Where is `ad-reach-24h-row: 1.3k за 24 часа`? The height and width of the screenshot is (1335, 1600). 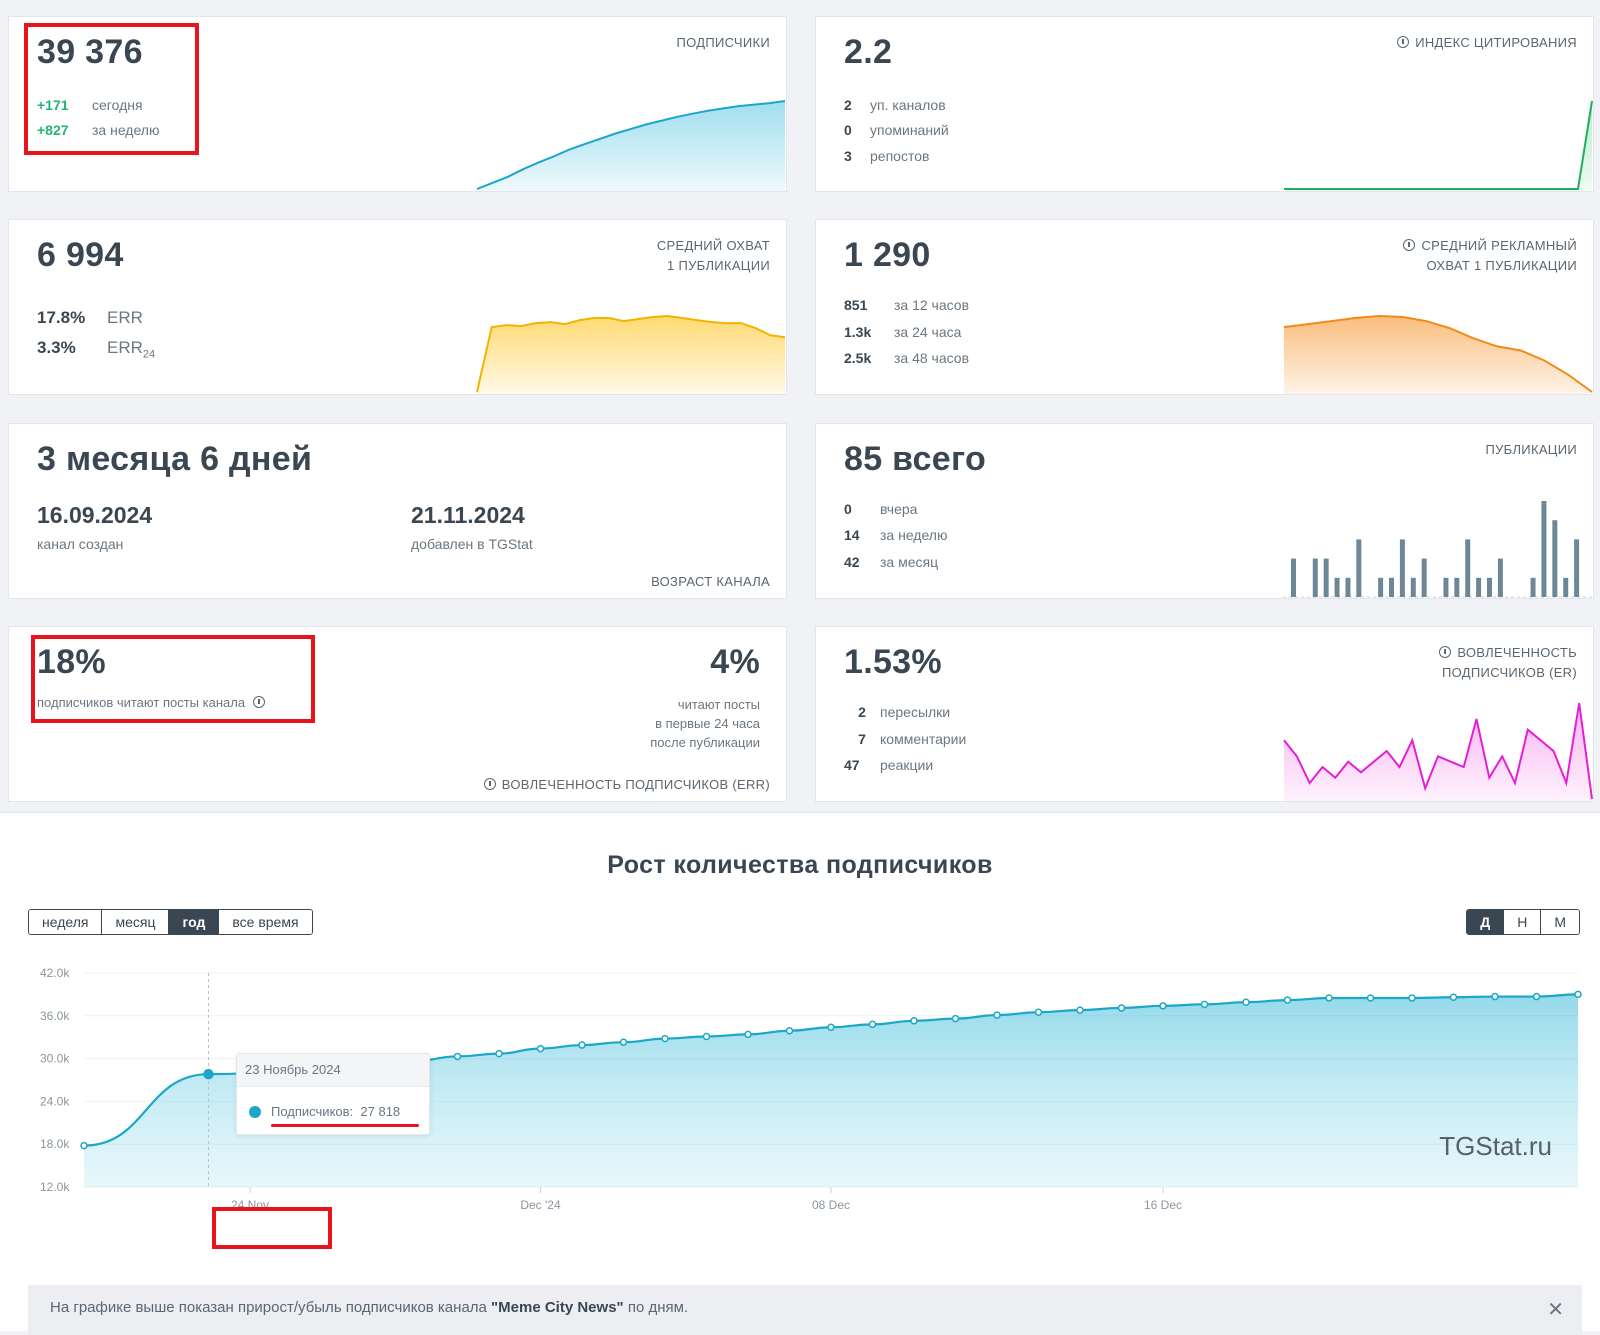 ad-reach-24h-row: 1.3k за 24 часа is located at coordinates (902, 332).